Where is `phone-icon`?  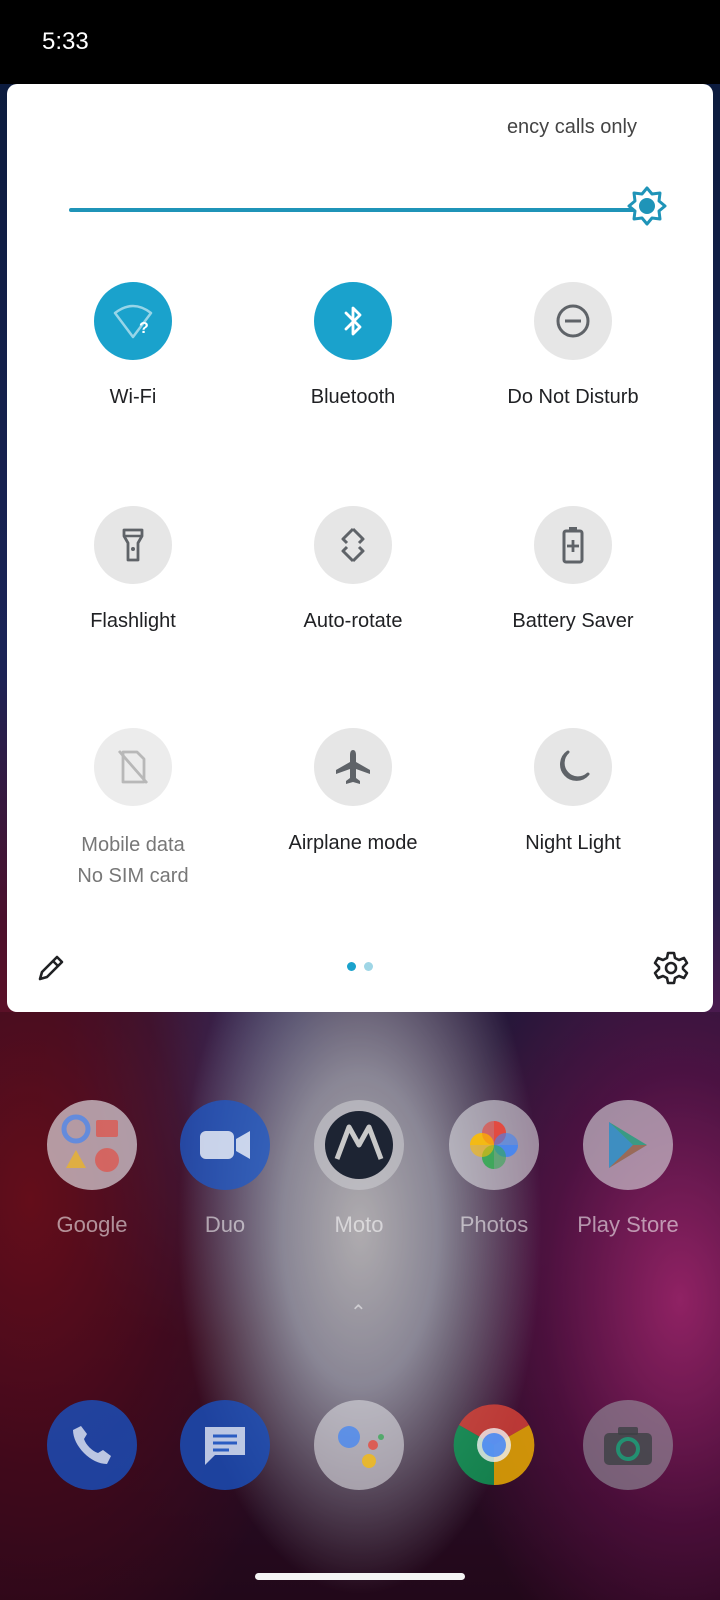
phone-icon is located at coordinates (92, 1445).